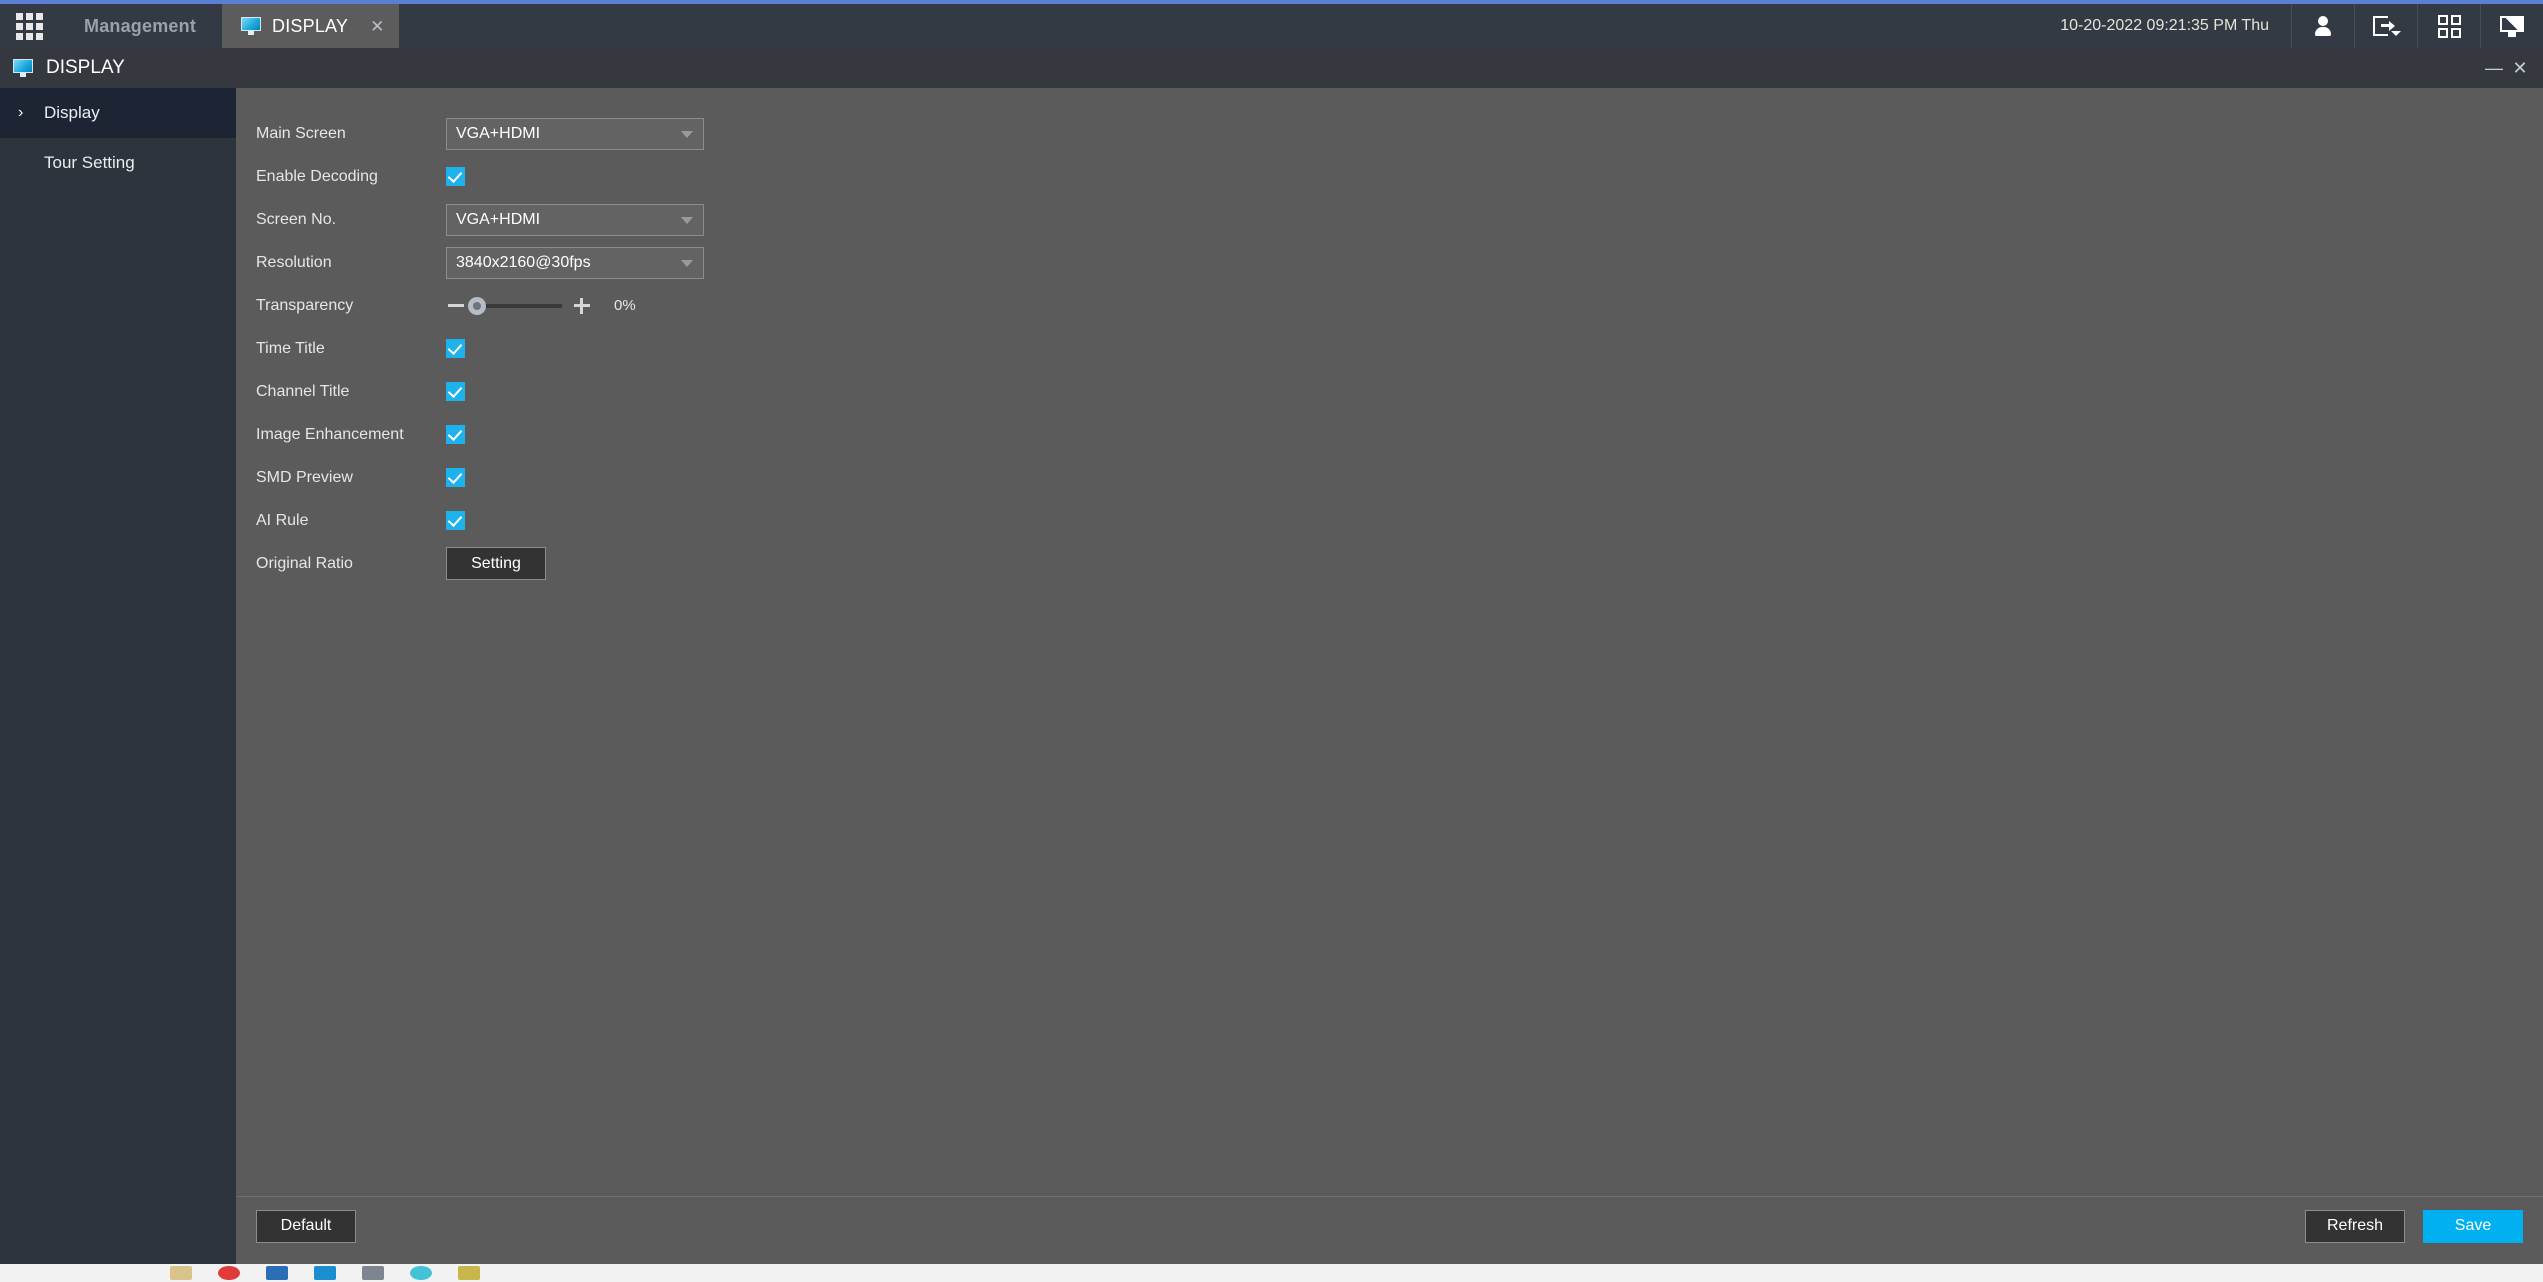  I want to click on transparency-track, so click(515, 305).